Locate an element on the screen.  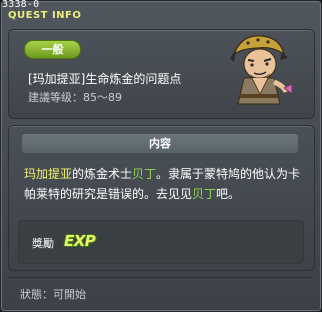
reward-panel is located at coordinates (161, 242).